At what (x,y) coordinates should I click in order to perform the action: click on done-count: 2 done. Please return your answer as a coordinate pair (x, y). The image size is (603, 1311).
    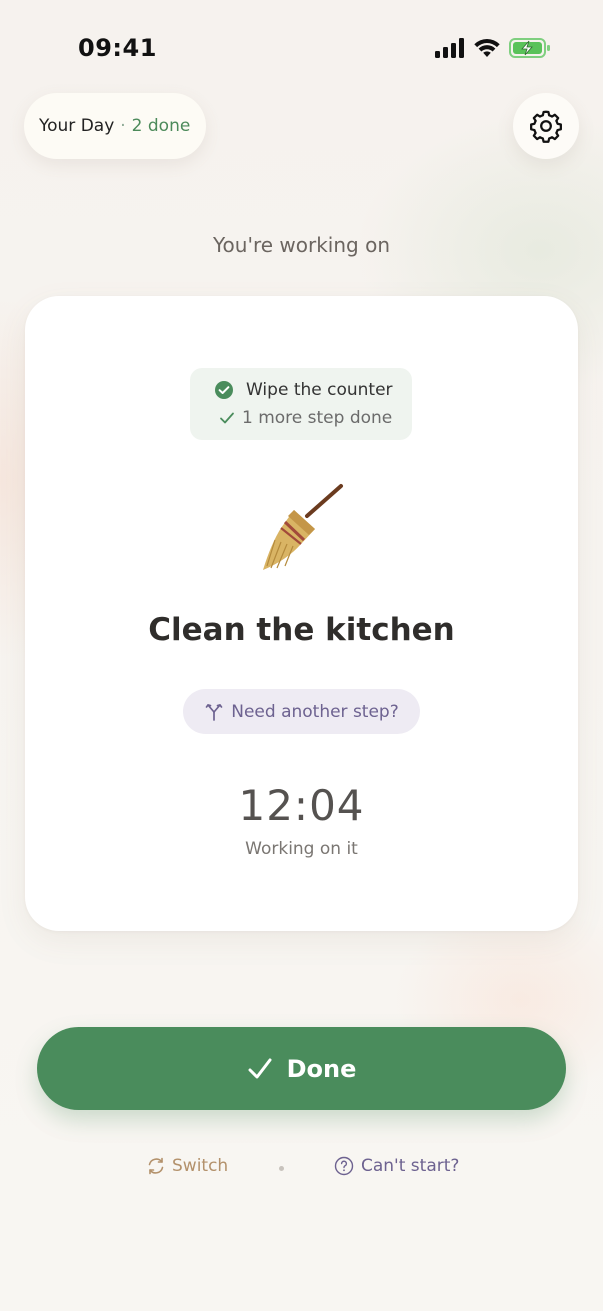
    Looking at the image, I should click on (161, 126).